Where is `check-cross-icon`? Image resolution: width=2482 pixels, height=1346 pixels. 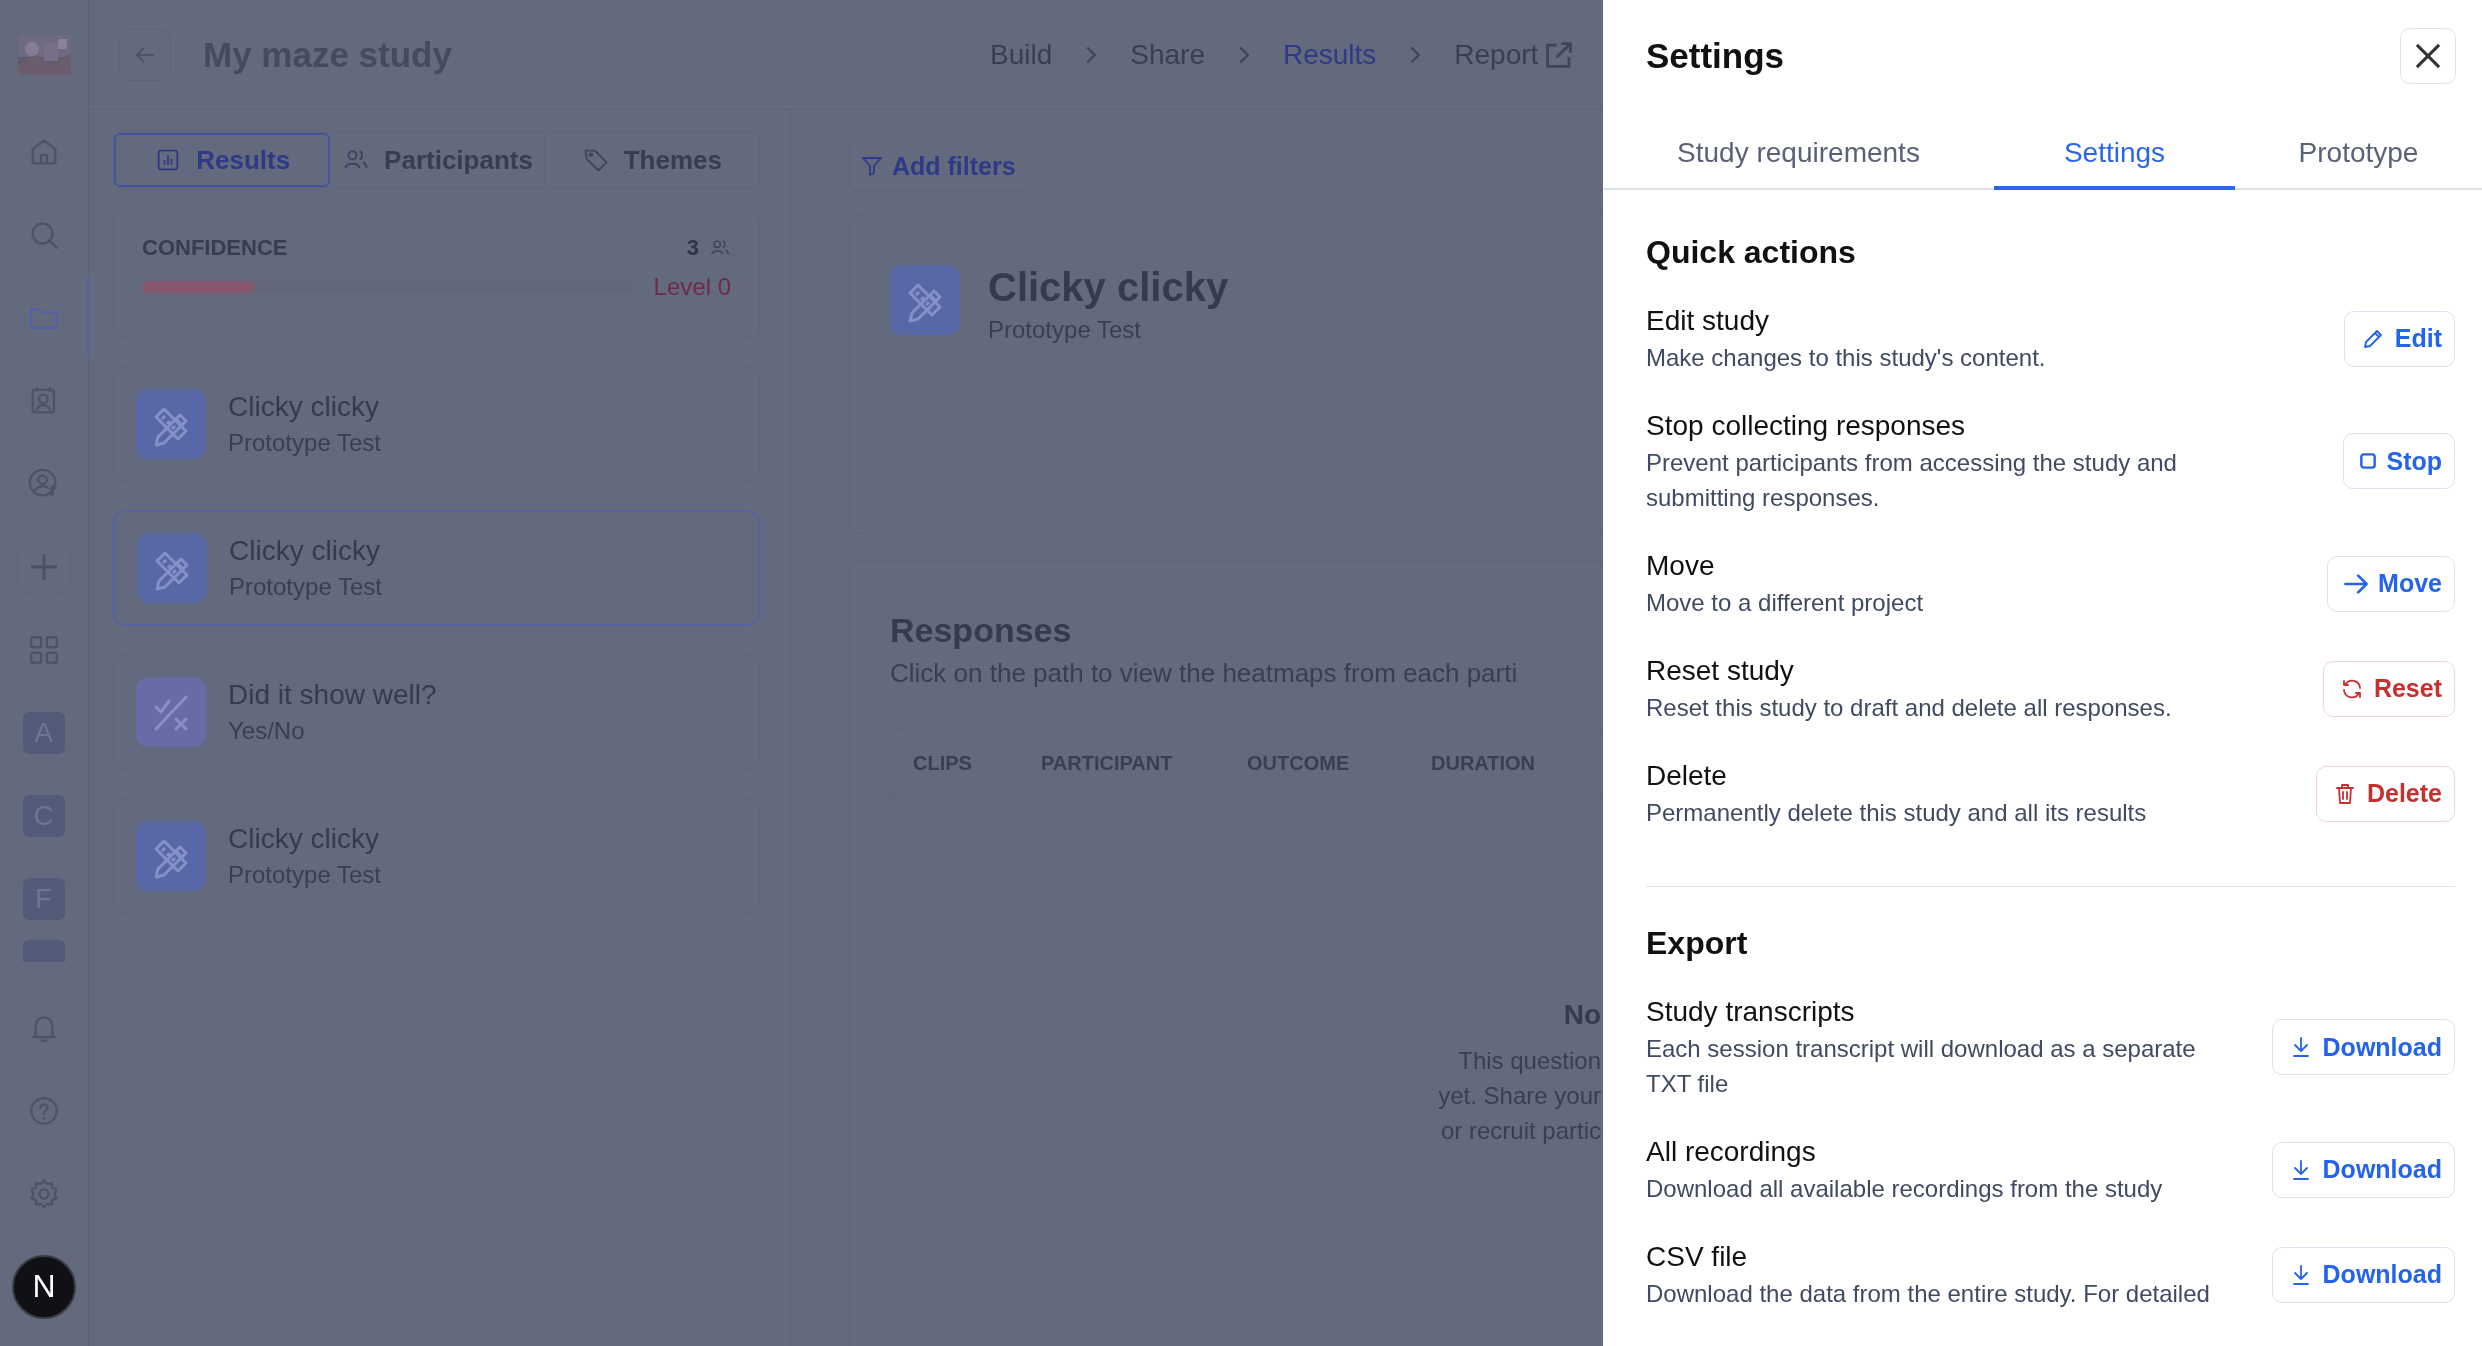
check-cross-icon is located at coordinates (171, 712).